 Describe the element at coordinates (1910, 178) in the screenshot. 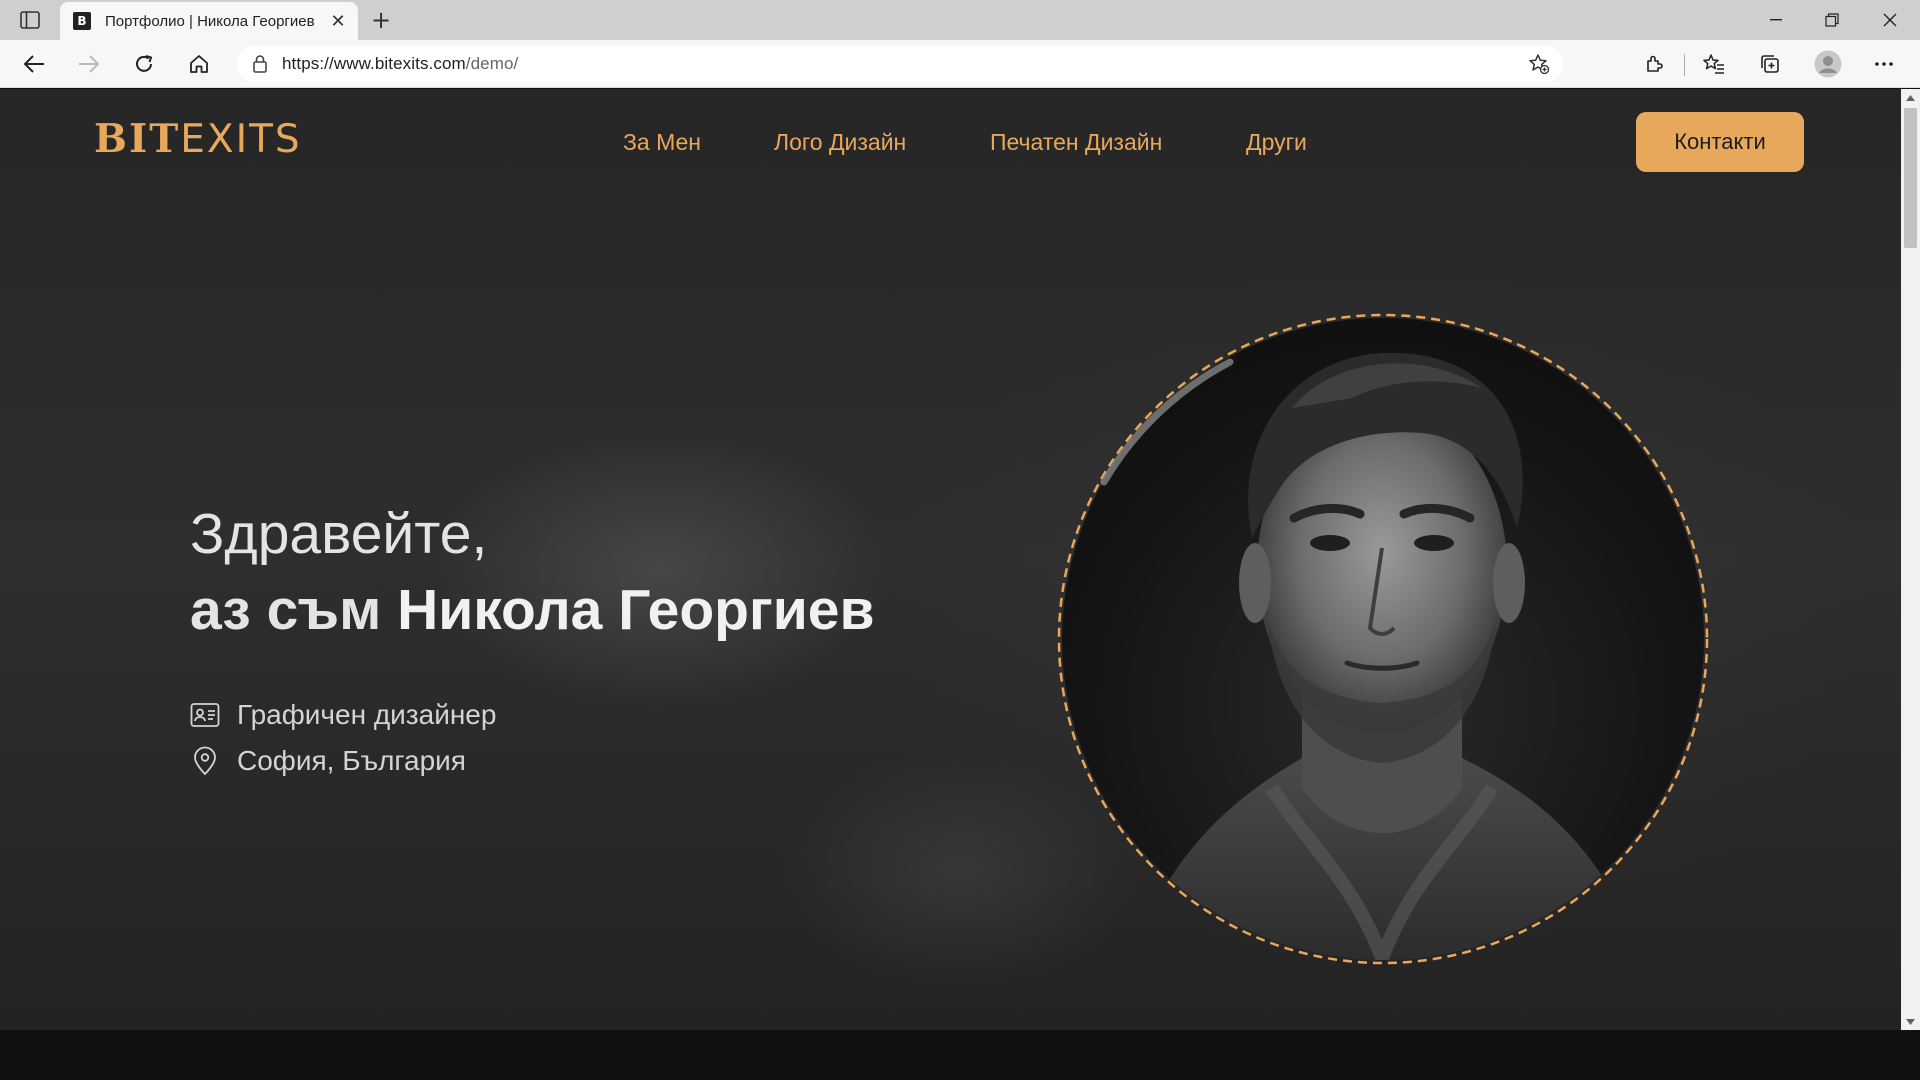

I see `scrollbar-thumb` at that location.